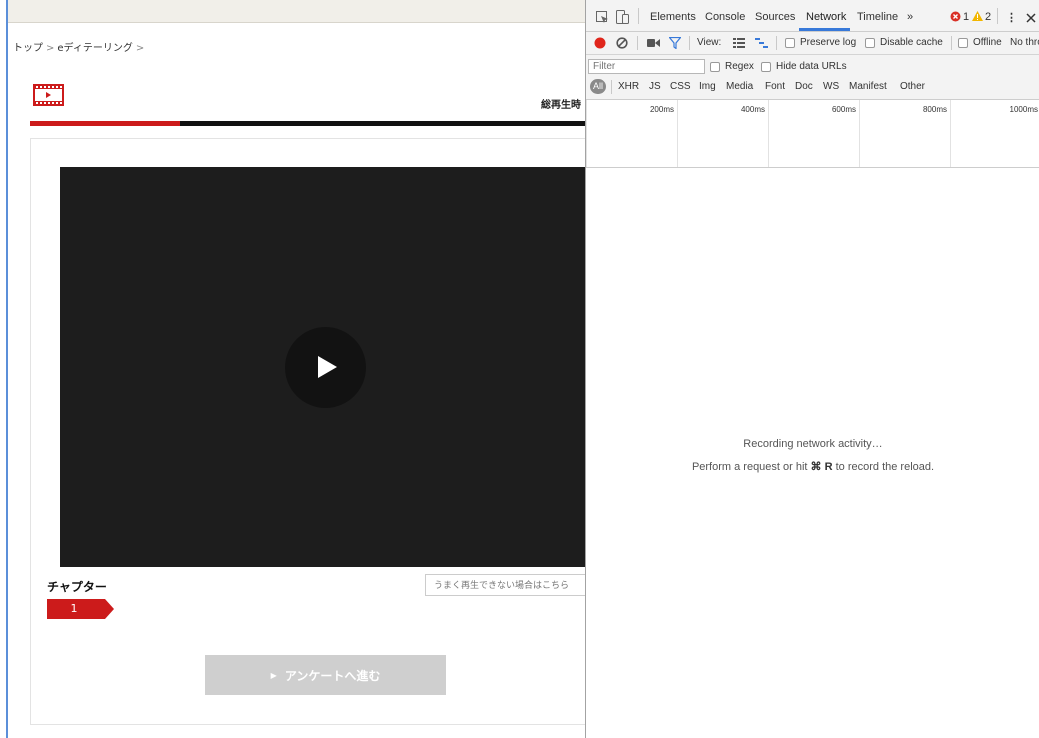  What do you see at coordinates (826, 17) in the screenshot?
I see `tab-network: Network` at bounding box center [826, 17].